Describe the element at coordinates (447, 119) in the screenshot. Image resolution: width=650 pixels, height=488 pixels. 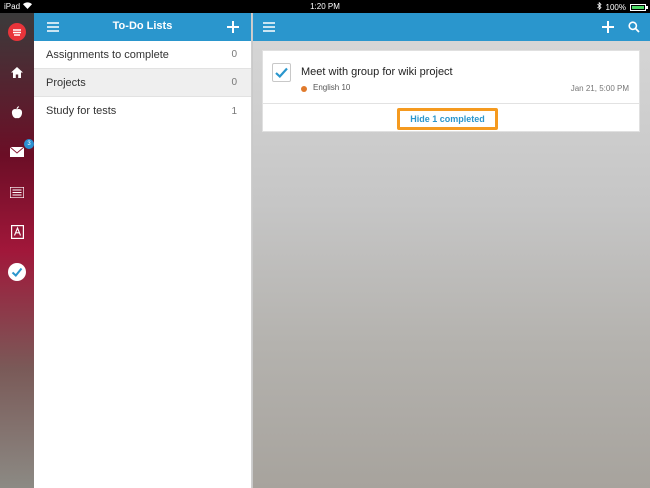
I see `hide-completed-button: Hide 1 completed` at that location.